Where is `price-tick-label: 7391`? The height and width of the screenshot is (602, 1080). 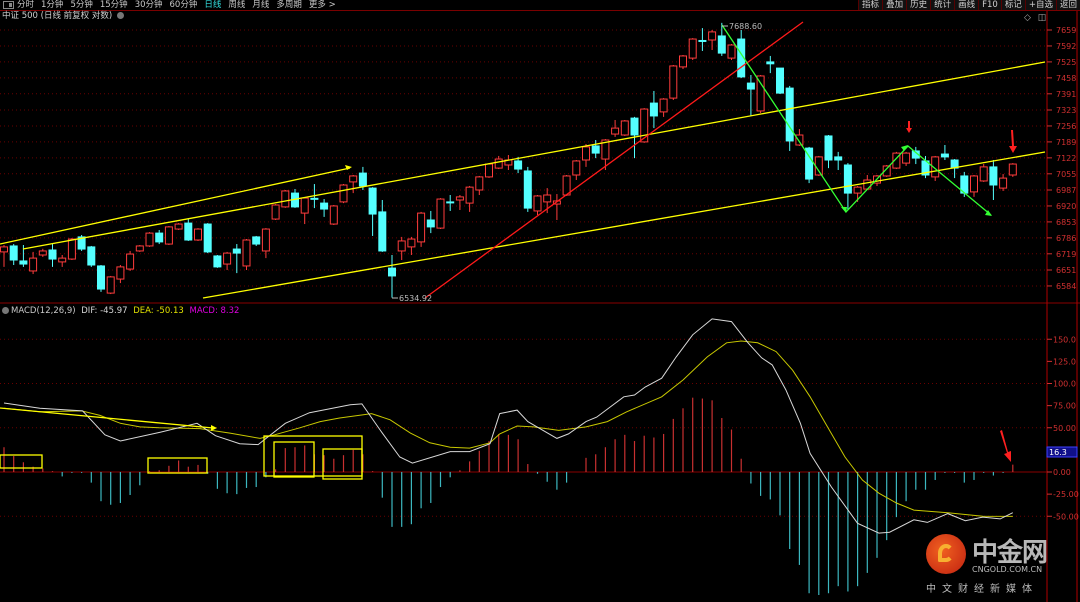 price-tick-label: 7391 is located at coordinates (1066, 94).